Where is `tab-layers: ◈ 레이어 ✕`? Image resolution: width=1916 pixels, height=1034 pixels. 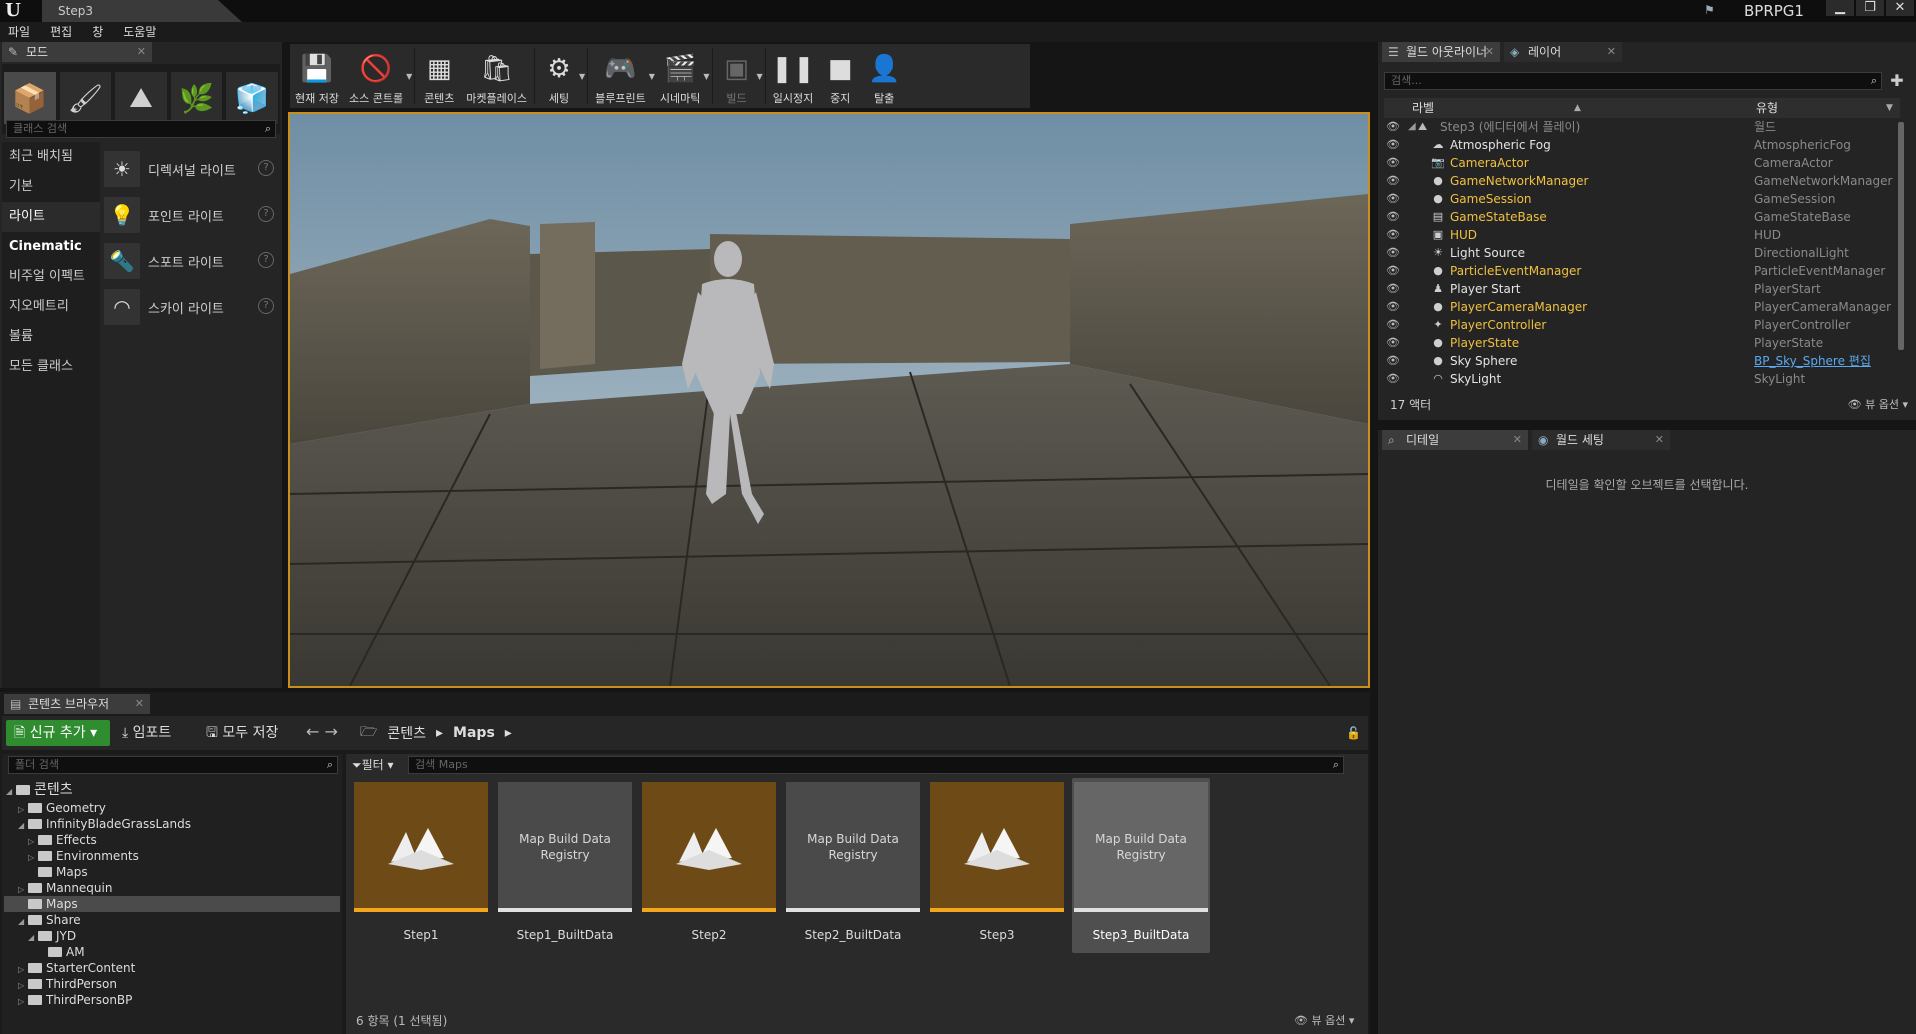 tab-layers: ◈ 레이어 ✕ is located at coordinates (1563, 52).